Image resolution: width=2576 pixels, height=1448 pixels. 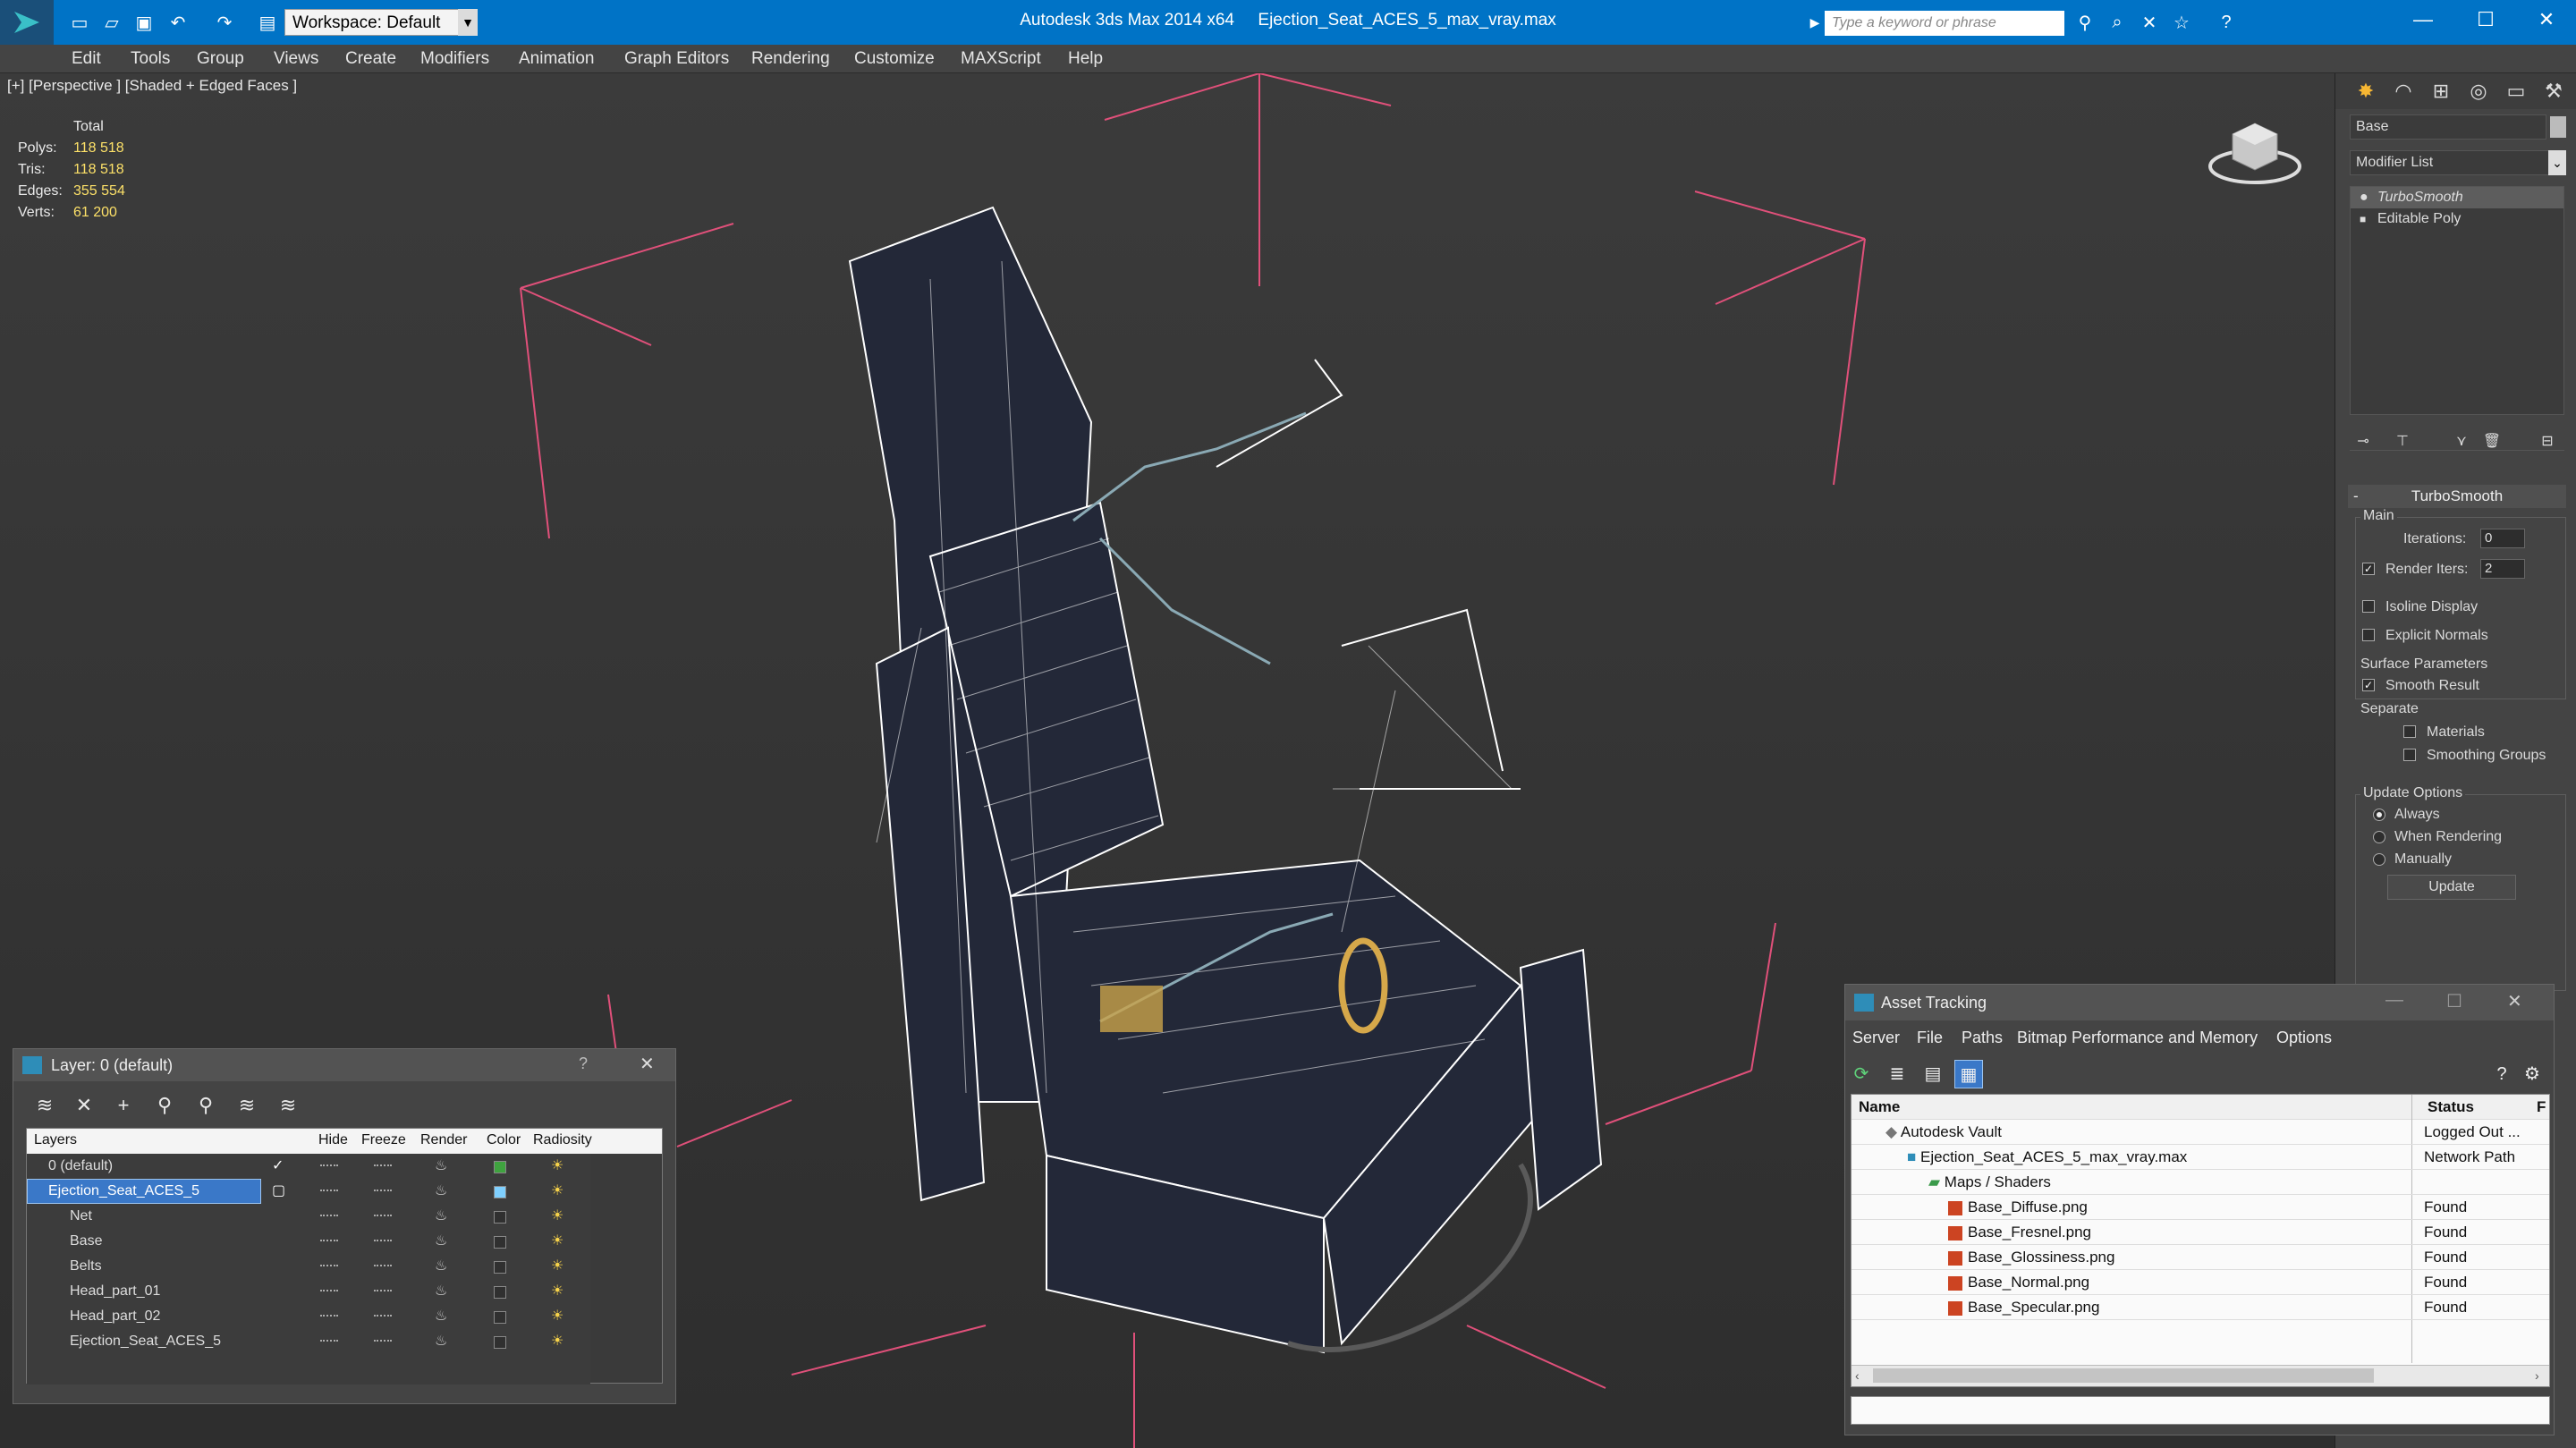 What do you see at coordinates (2461, 442) in the screenshot?
I see `make-unique-icon: ⋎` at bounding box center [2461, 442].